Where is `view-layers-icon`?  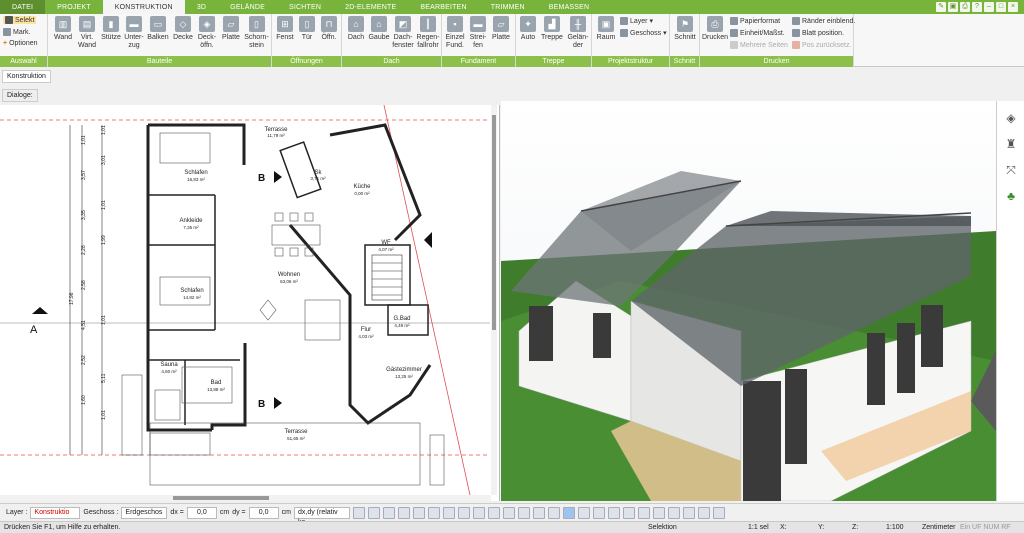
view-layers-icon is located at coordinates (718, 512).